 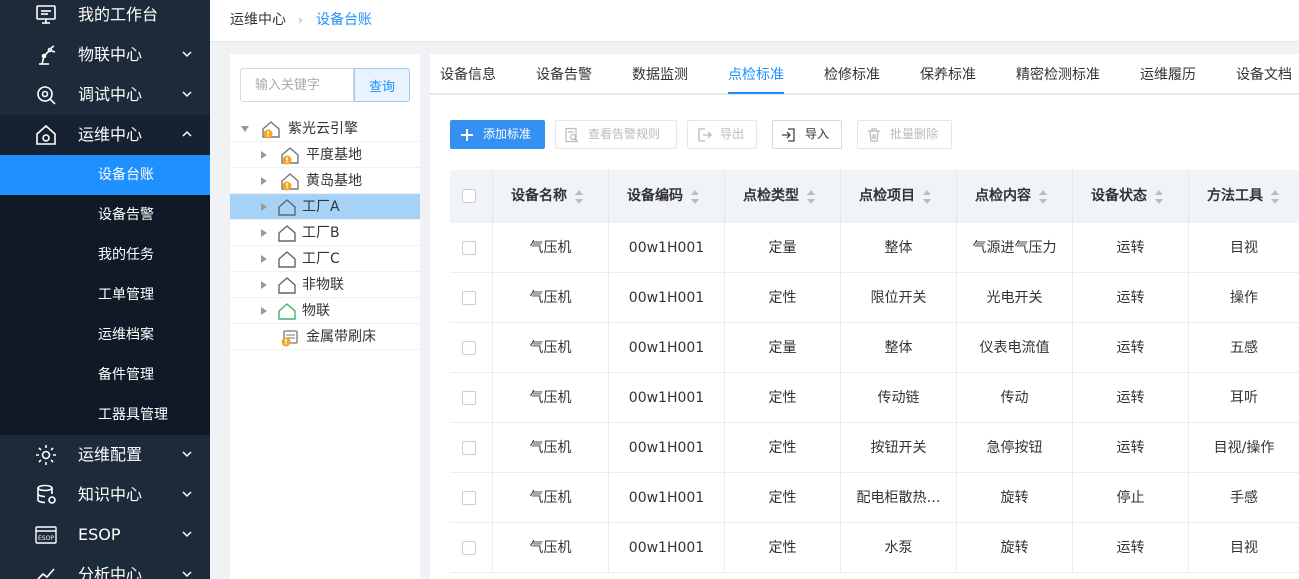 I want to click on tab-precision-standard: 精密检测标准, so click(x=1058, y=75).